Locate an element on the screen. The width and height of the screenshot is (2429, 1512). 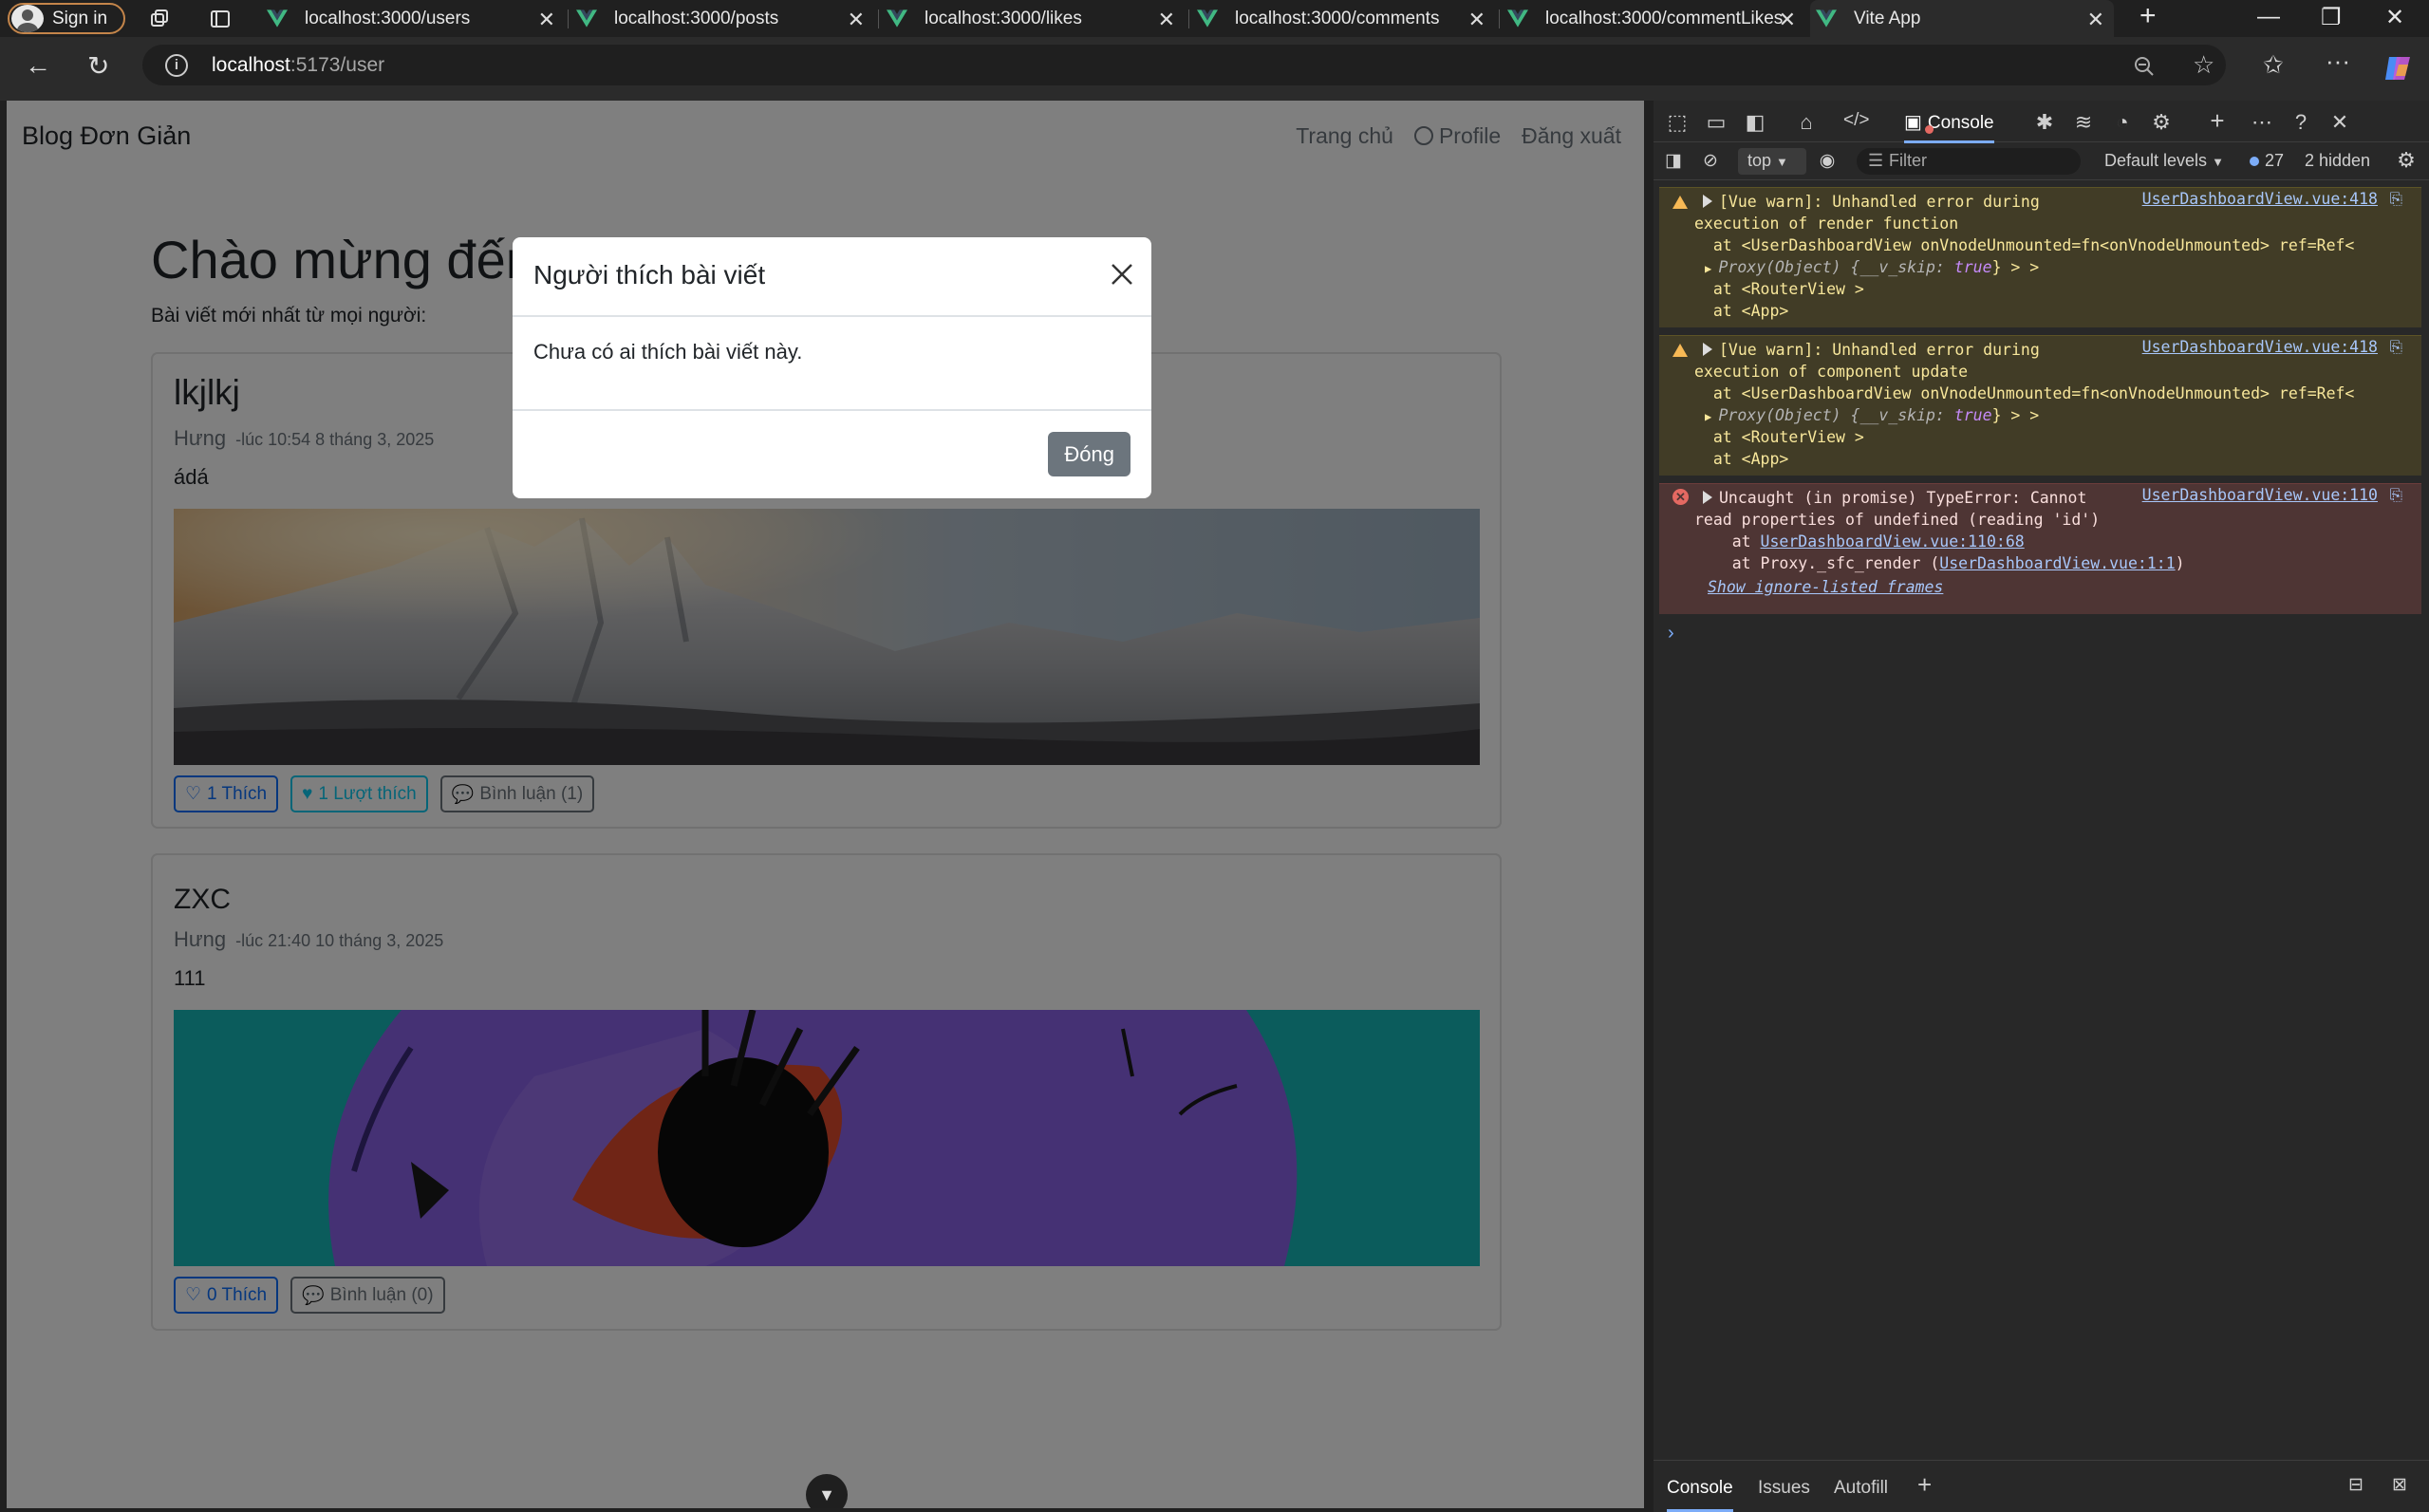
device-toolbar-icon: ▭ is located at coordinates (1716, 122).